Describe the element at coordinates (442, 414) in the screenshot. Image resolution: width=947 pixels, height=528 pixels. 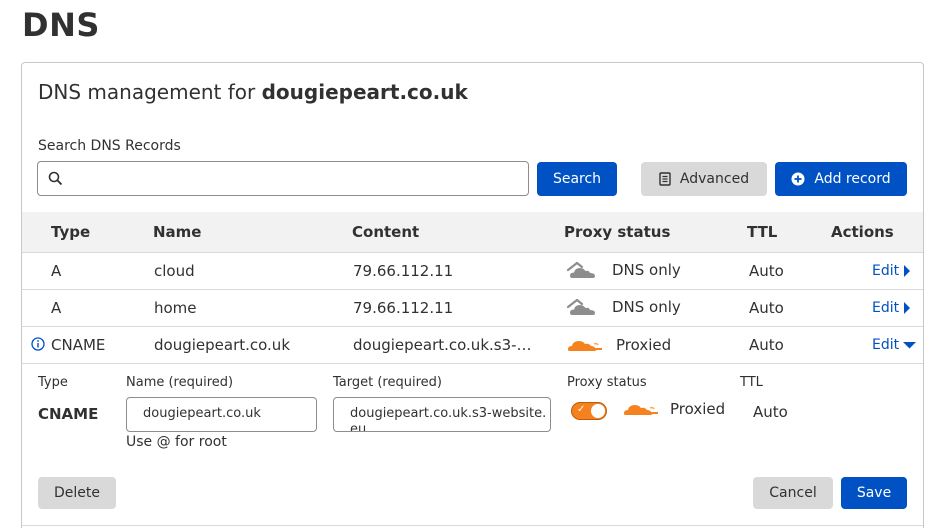
I see `target-input: dougiepeart.co.uk.s3-website.eu` at that location.